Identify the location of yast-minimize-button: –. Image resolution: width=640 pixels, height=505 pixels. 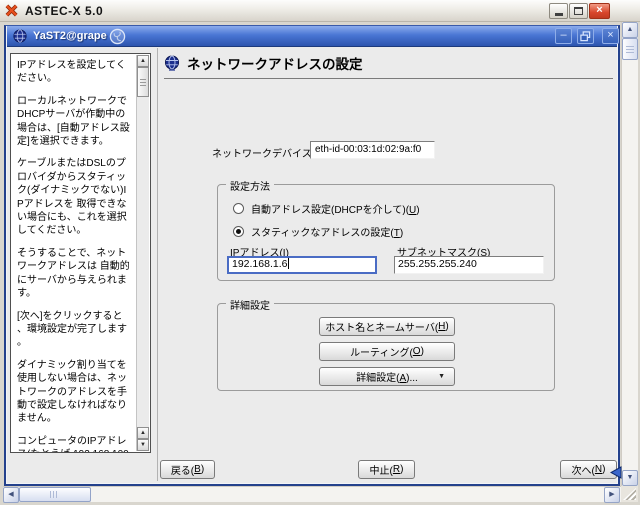
(563, 36).